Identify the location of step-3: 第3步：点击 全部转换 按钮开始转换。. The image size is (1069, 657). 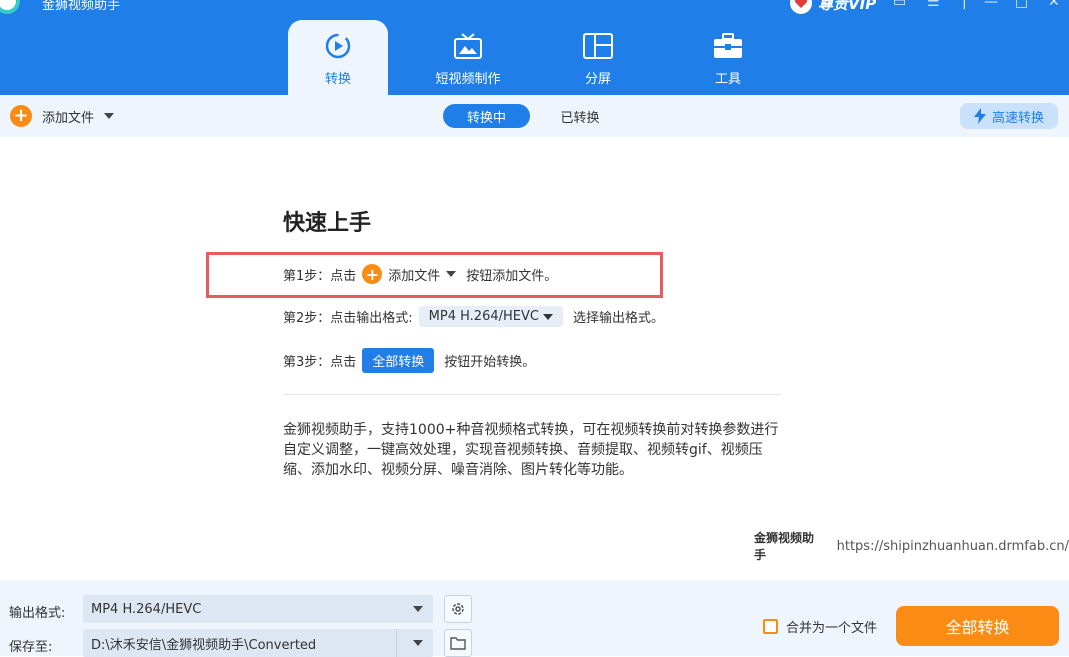
(409, 360).